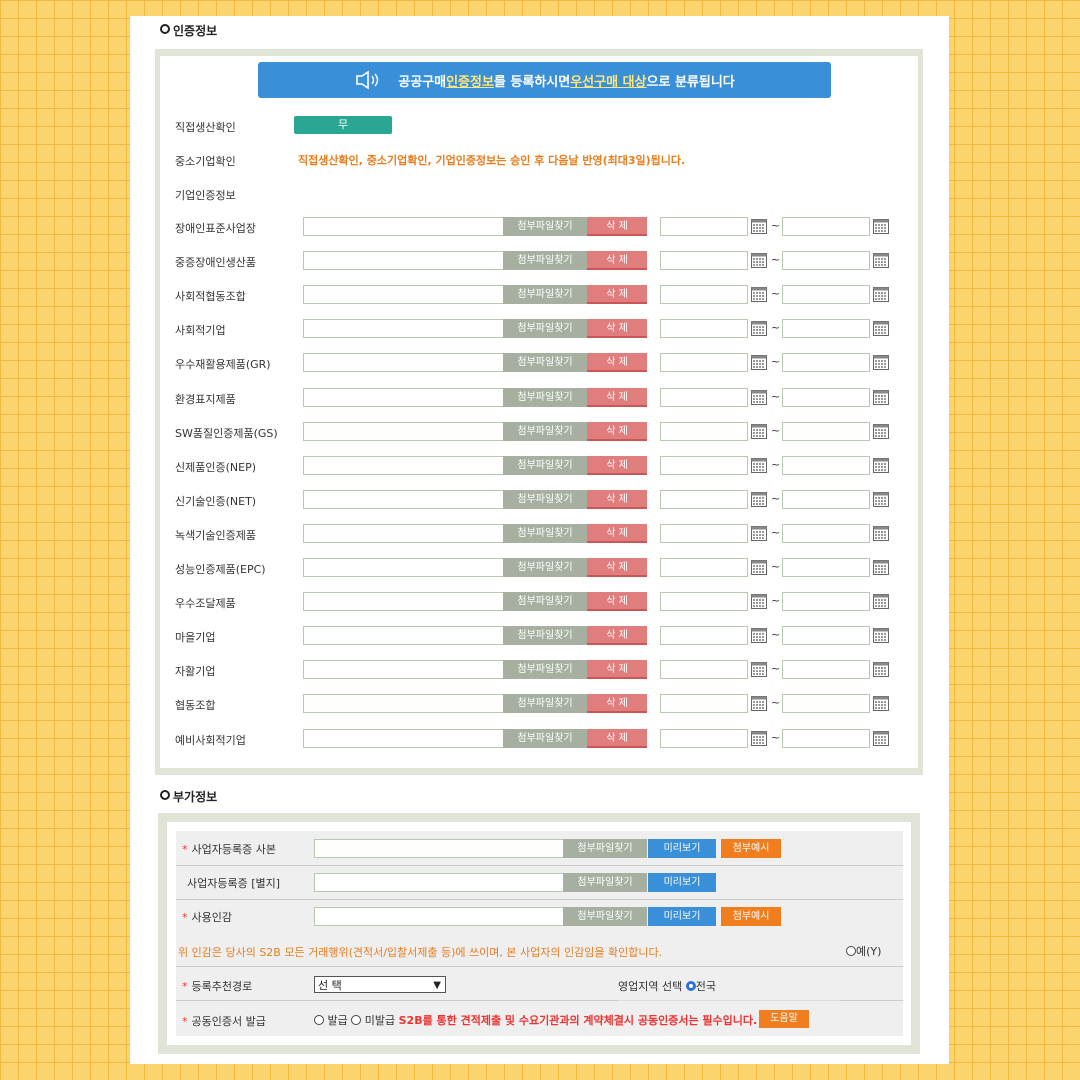 This screenshot has height=1080, width=1080. I want to click on seal-confirm-radio, so click(851, 951).